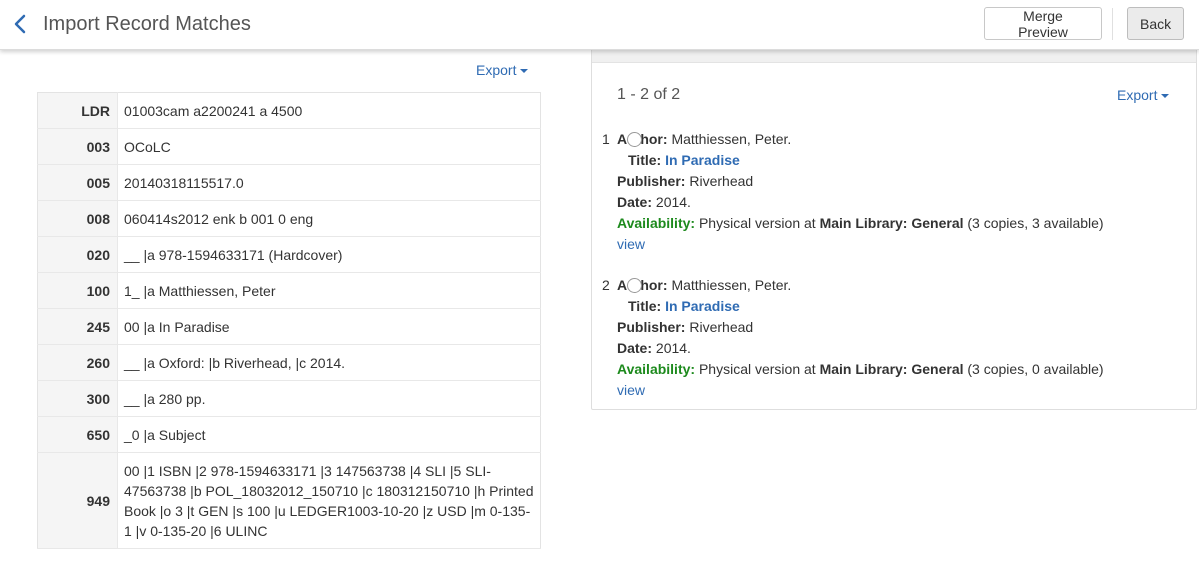  Describe the element at coordinates (649, 94) in the screenshot. I see `result-count: 1 - 2 of 2` at that location.